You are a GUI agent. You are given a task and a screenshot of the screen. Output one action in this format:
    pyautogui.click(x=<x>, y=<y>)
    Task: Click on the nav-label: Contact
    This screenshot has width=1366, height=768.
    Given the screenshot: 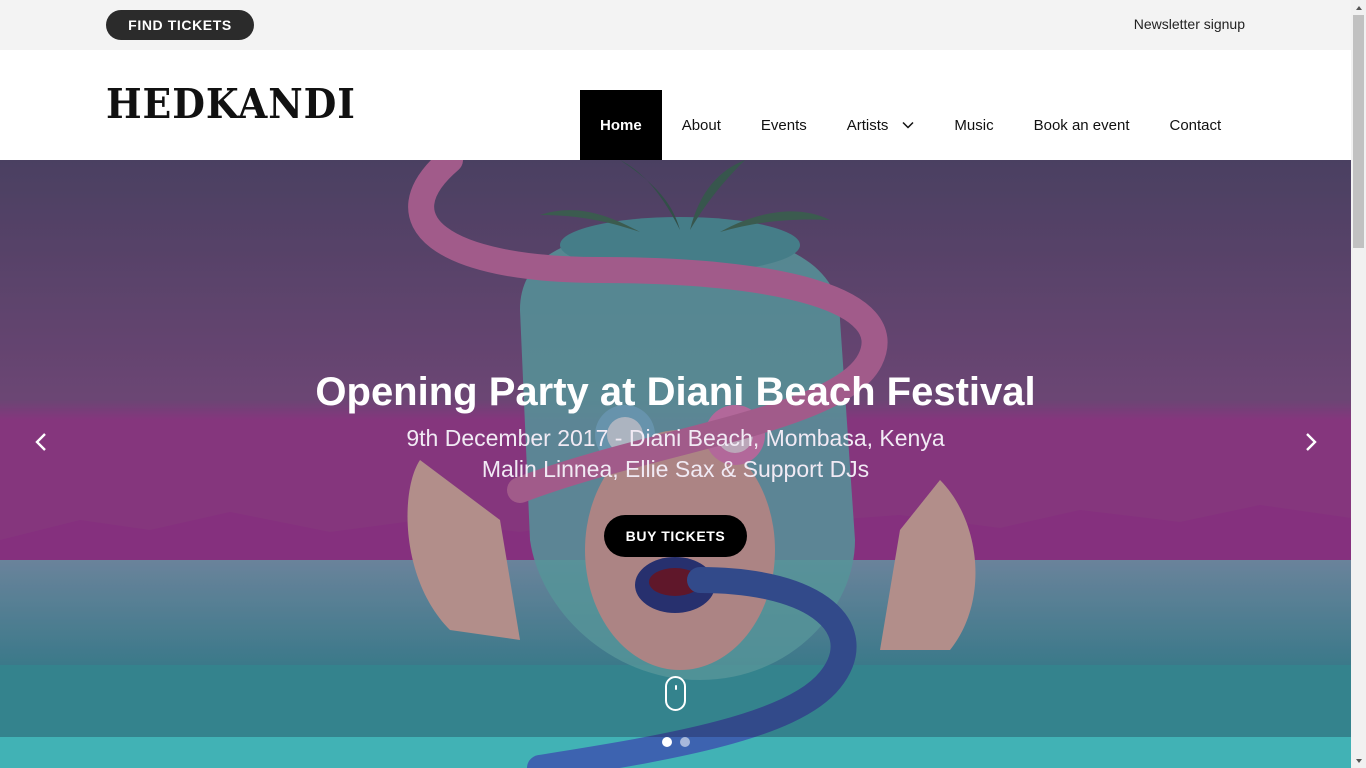 What is the action you would take?
    pyautogui.click(x=1195, y=125)
    